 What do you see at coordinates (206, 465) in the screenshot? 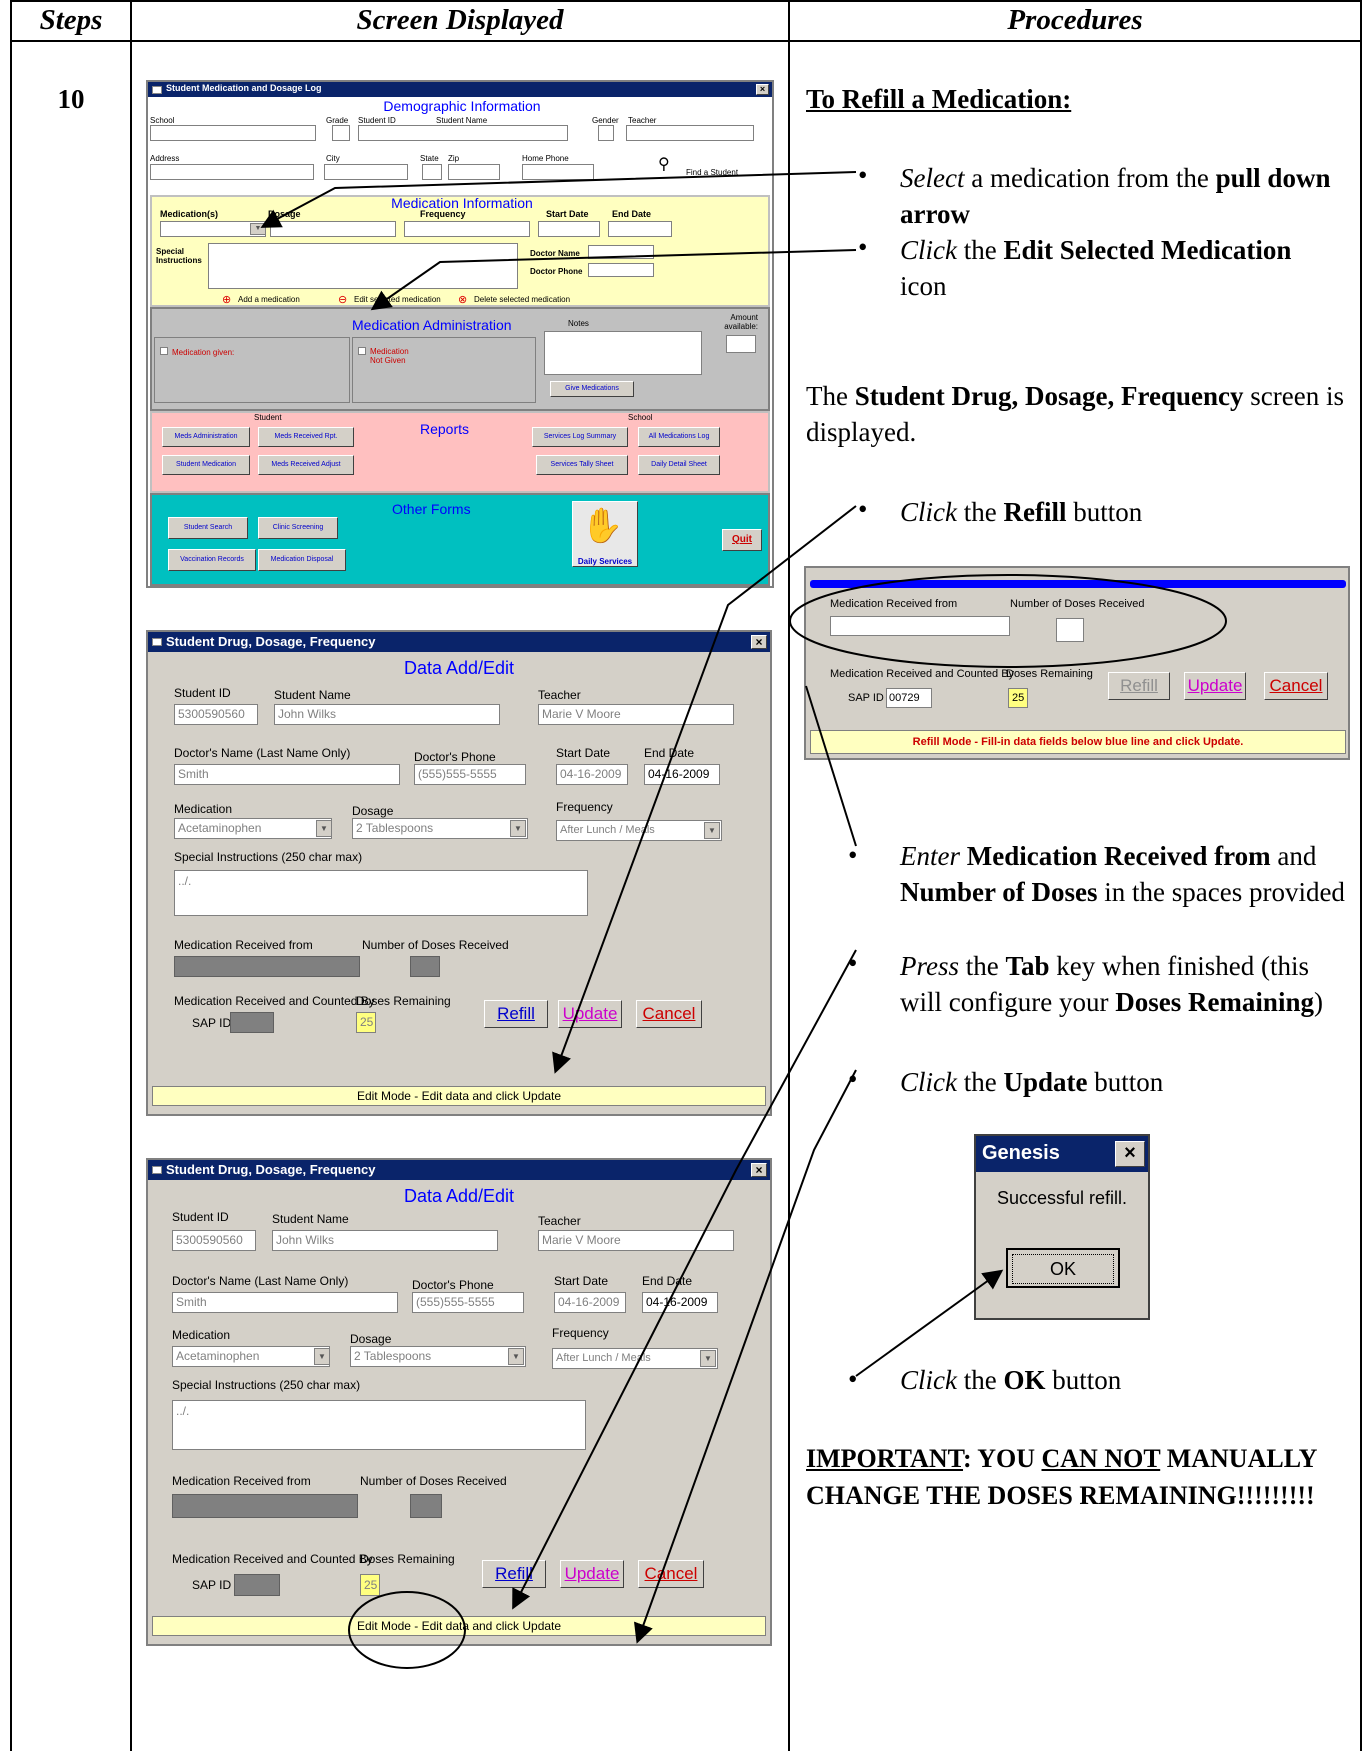
I see `student-medication-button: Student Medication` at bounding box center [206, 465].